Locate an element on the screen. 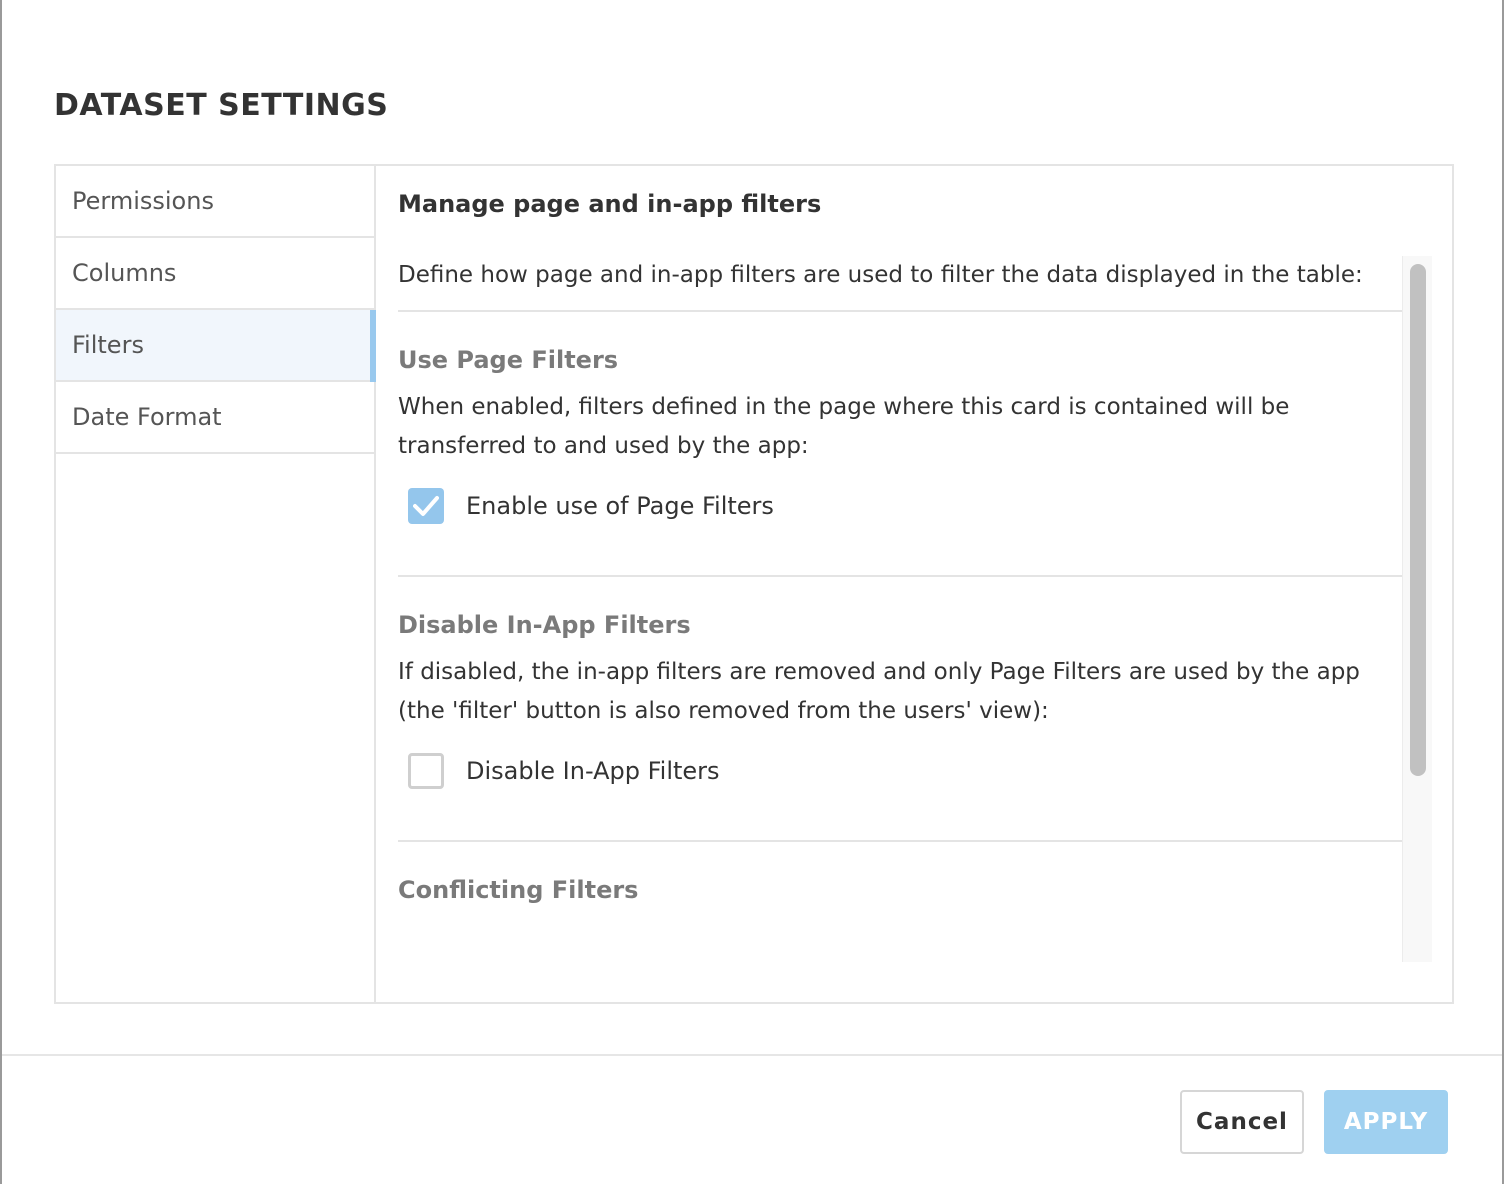 Image resolution: width=1504 pixels, height=1184 pixels. sidebar-item-filters: Filters is located at coordinates (216, 346).